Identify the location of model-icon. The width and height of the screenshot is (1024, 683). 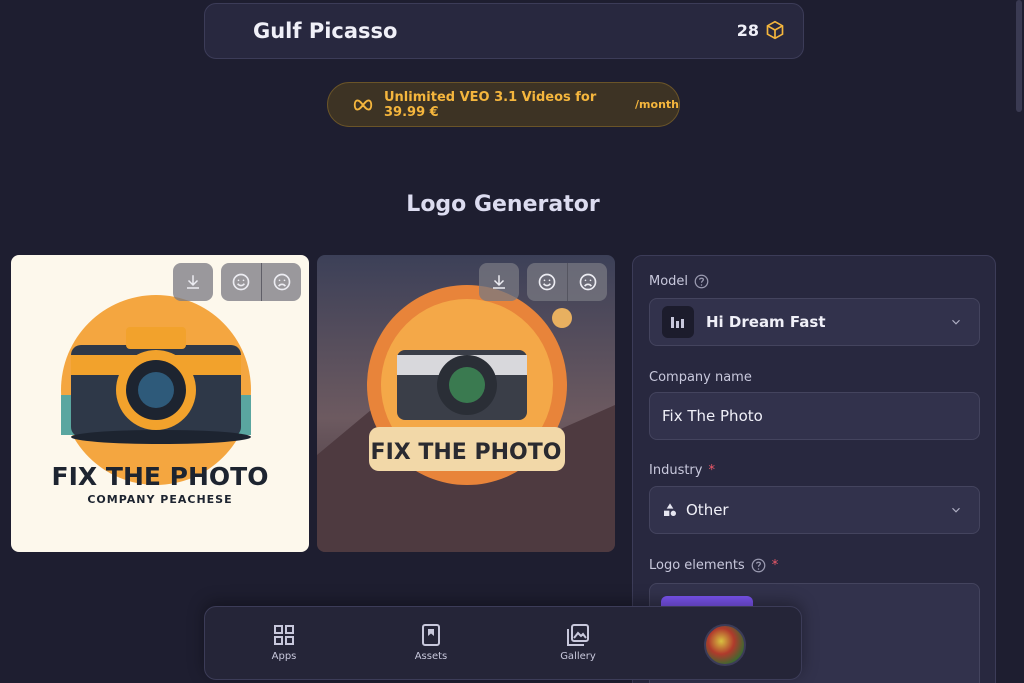
(678, 322).